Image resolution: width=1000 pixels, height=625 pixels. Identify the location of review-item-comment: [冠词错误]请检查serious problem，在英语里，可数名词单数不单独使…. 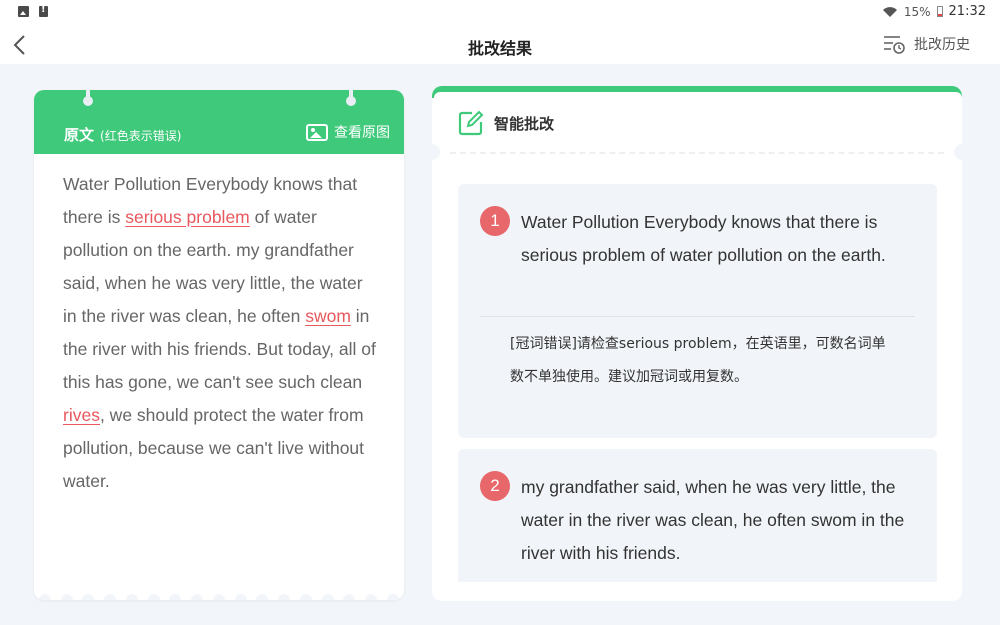
(698, 360).